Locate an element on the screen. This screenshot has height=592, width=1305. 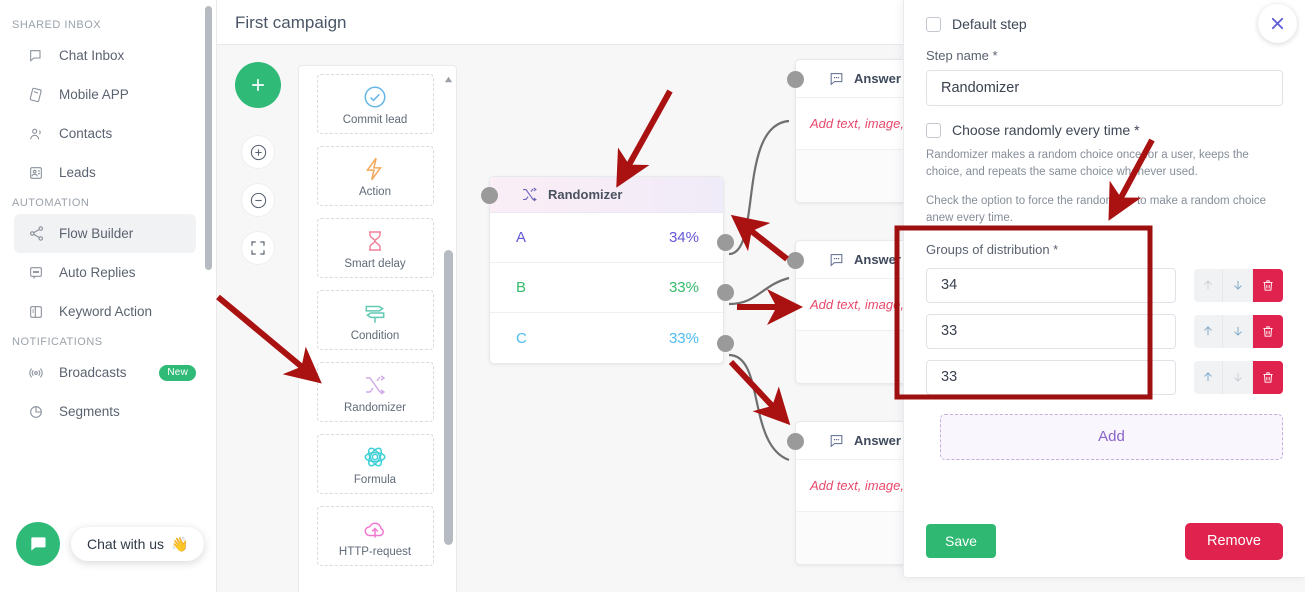
sidebar-item-chat-inbox: Chat Inbox is located at coordinates (105, 55).